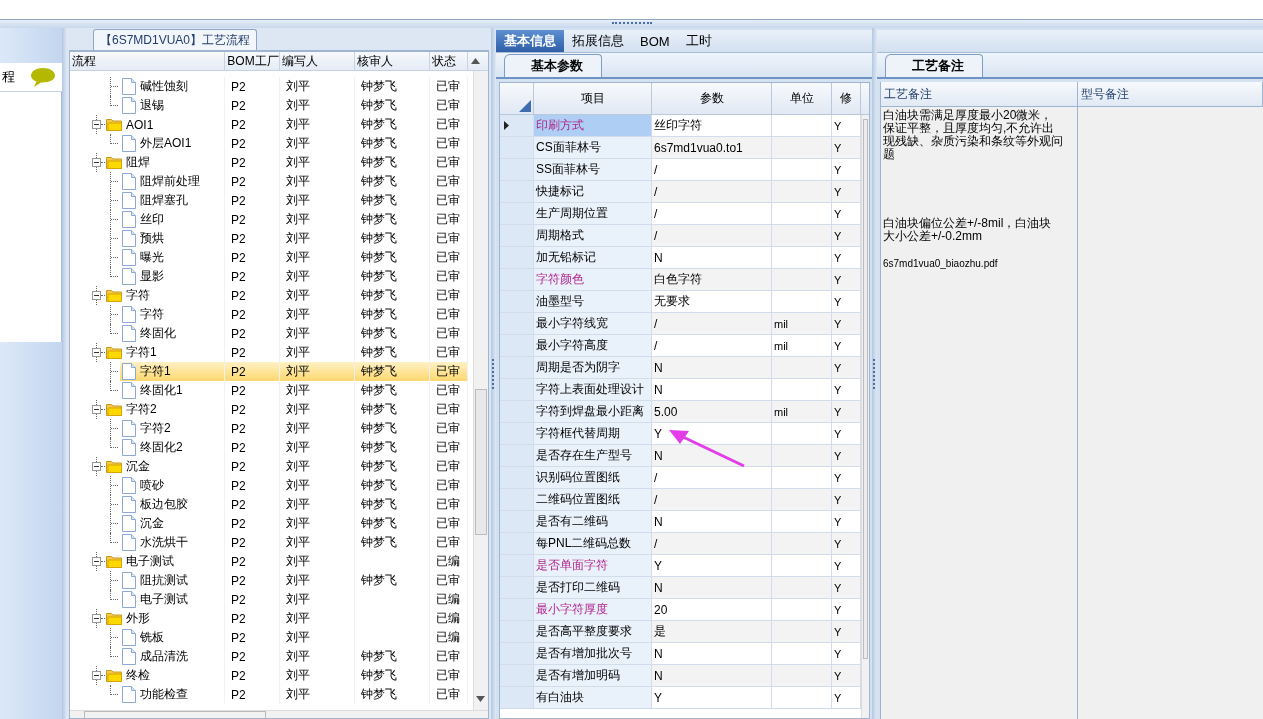 The image size is (1263, 719). What do you see at coordinates (172, 86) in the screenshot?
I see `tree-item: 碱性蚀刻` at bounding box center [172, 86].